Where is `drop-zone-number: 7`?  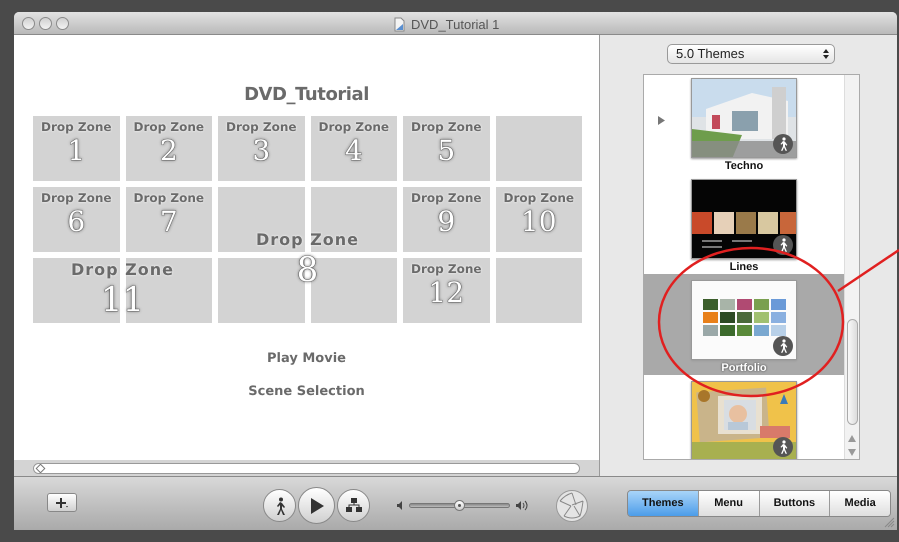 drop-zone-number: 7 is located at coordinates (169, 222).